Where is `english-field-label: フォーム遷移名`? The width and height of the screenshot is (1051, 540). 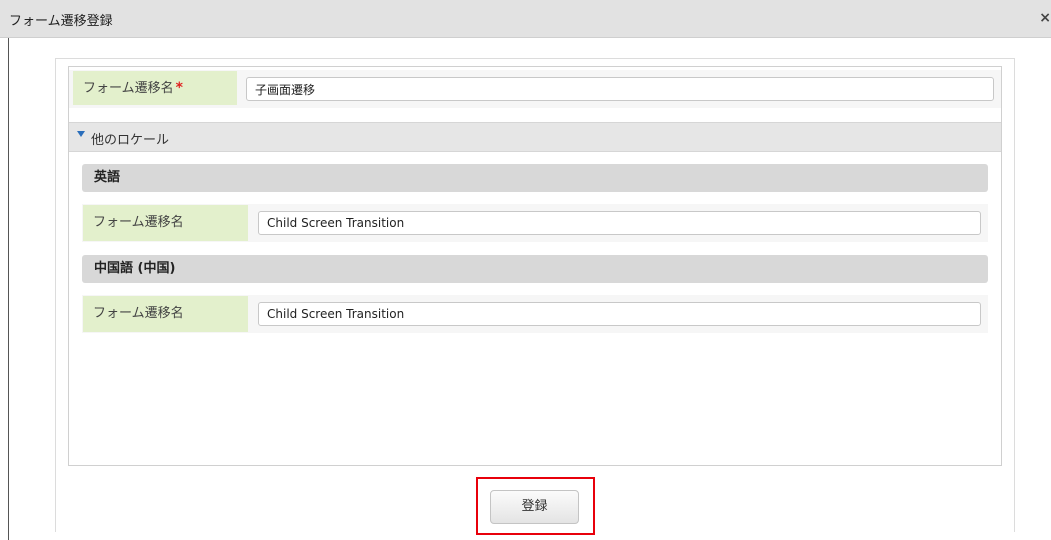 english-field-label: フォーム遷移名 is located at coordinates (165, 223).